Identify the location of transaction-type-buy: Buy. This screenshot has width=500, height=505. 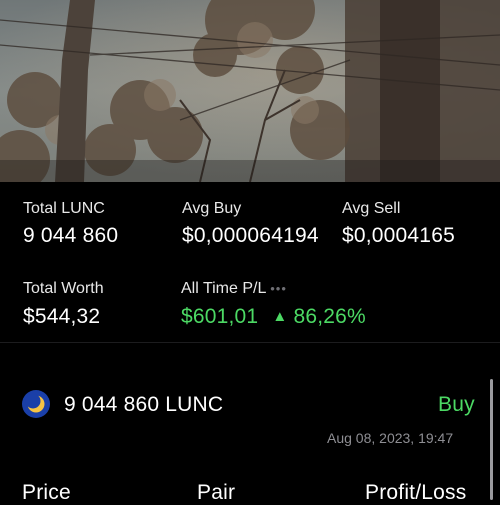
(456, 405).